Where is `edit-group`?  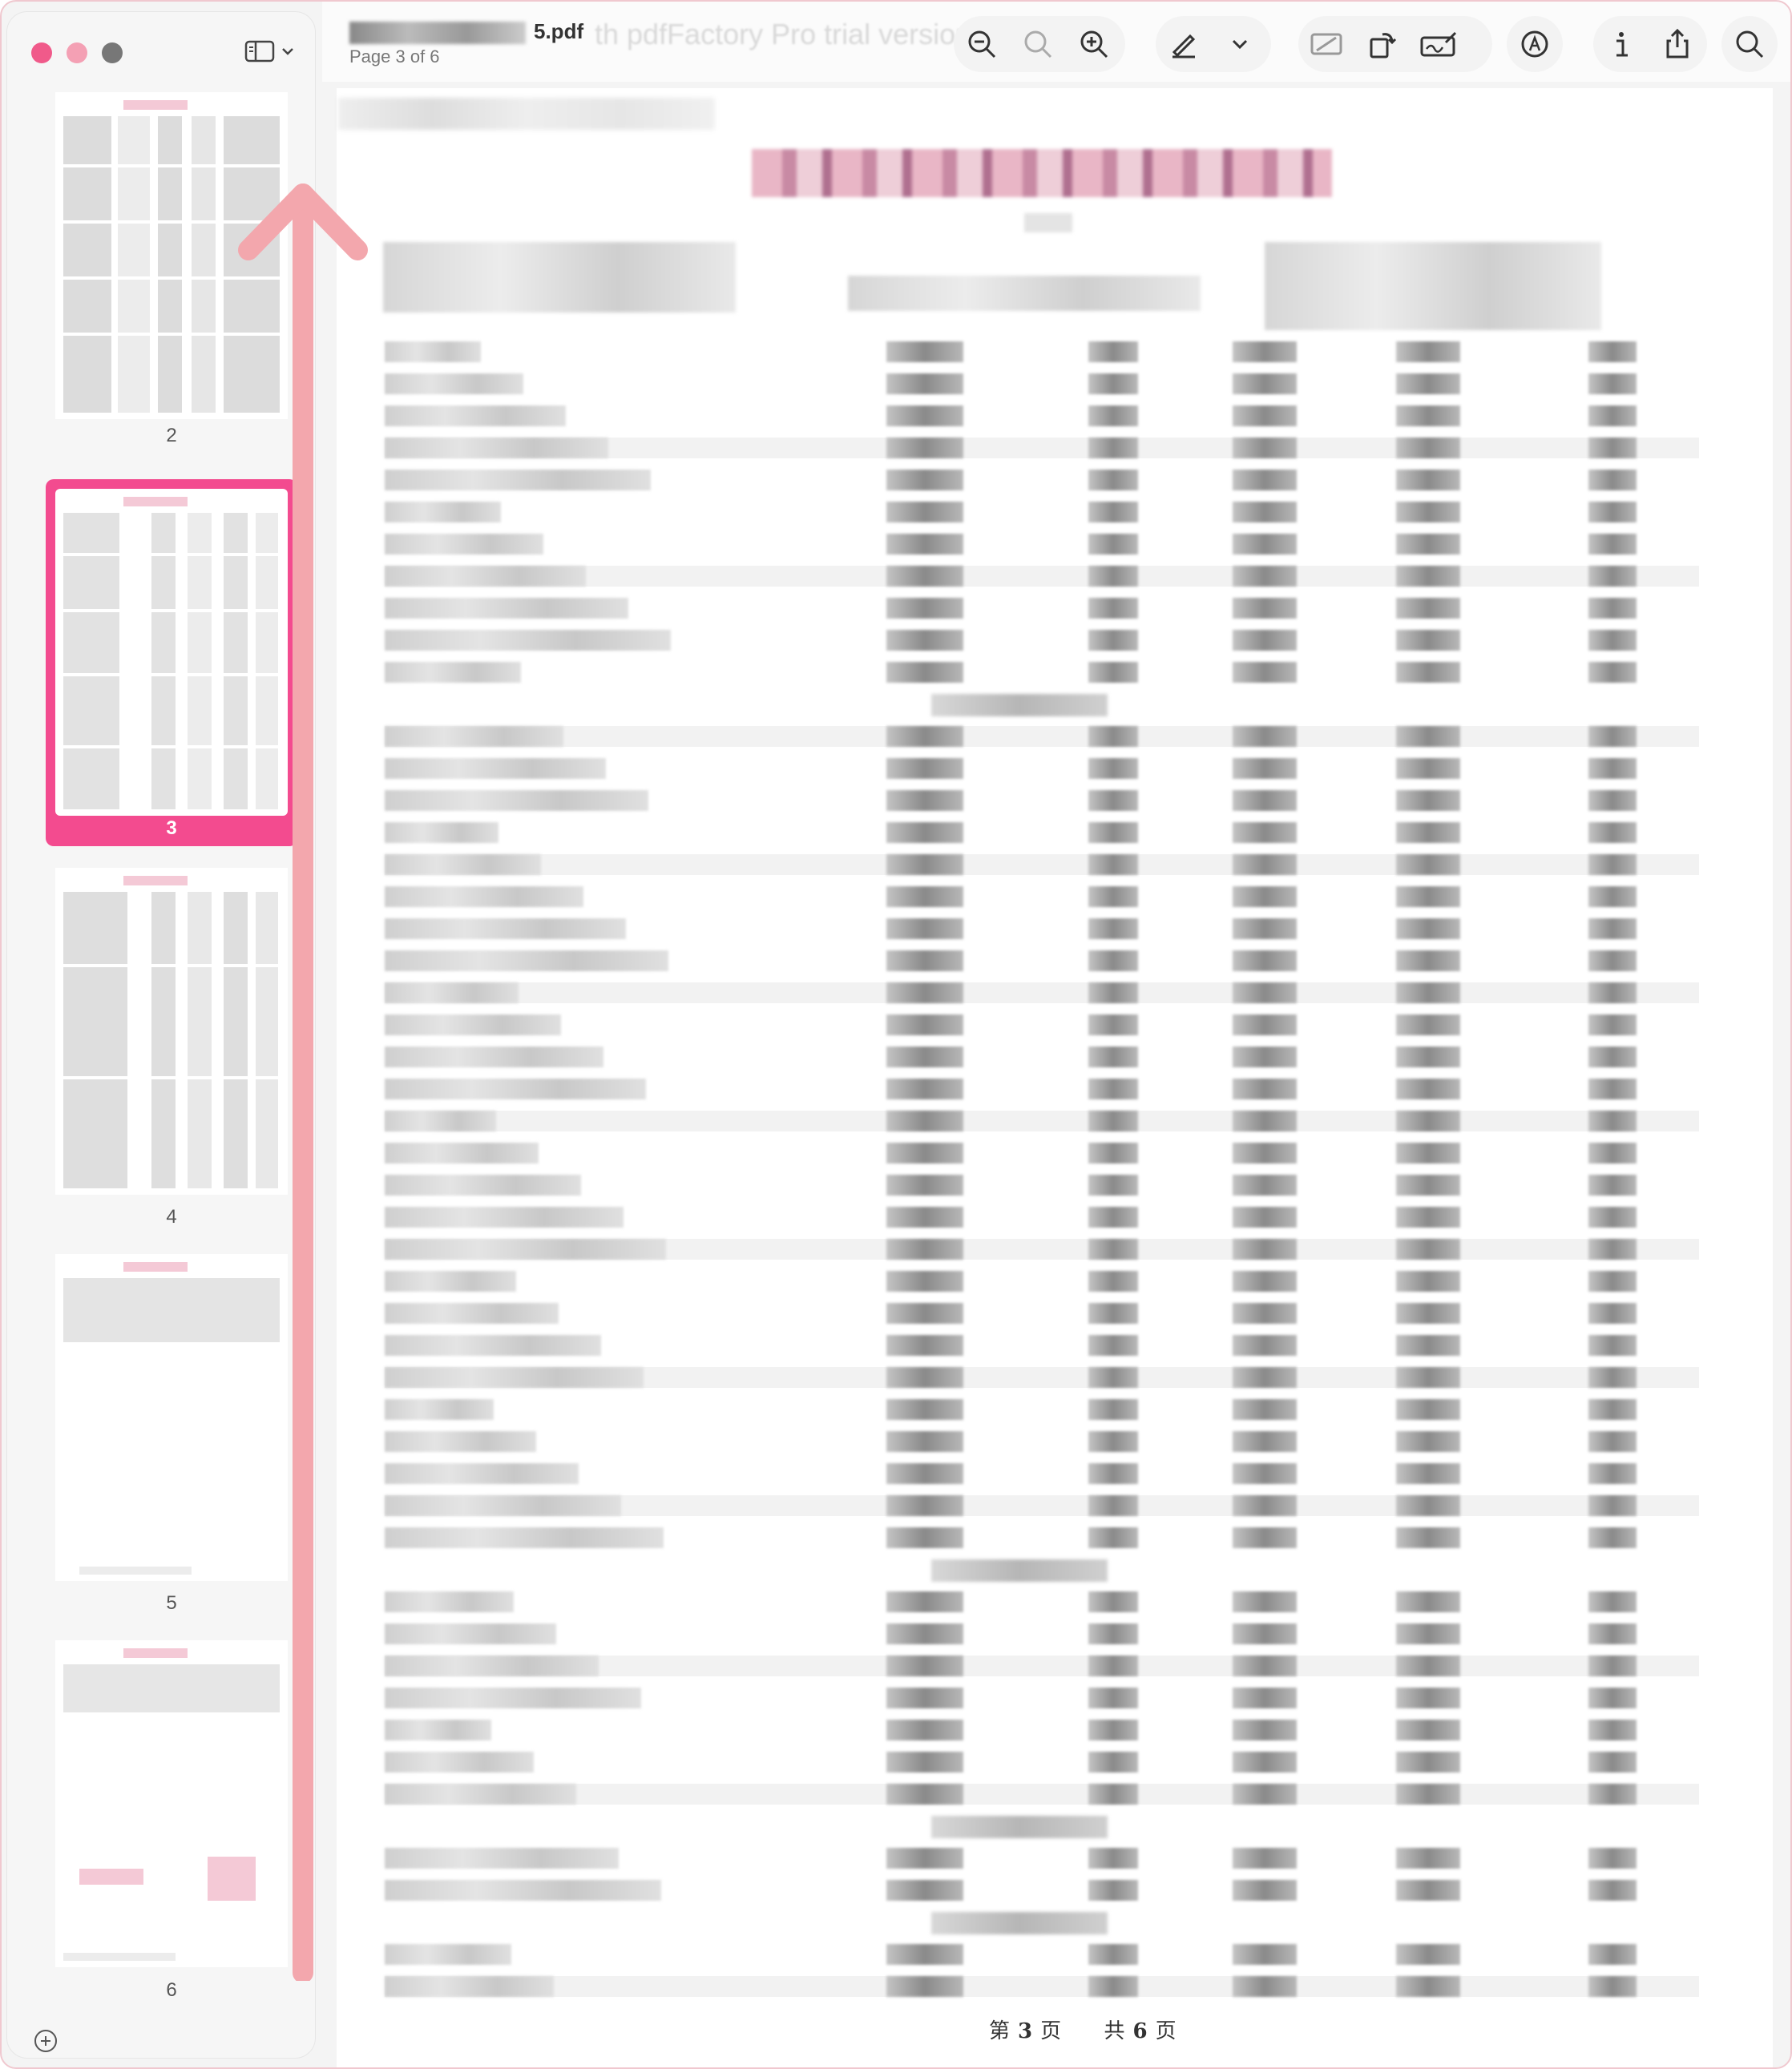 edit-group is located at coordinates (1395, 44).